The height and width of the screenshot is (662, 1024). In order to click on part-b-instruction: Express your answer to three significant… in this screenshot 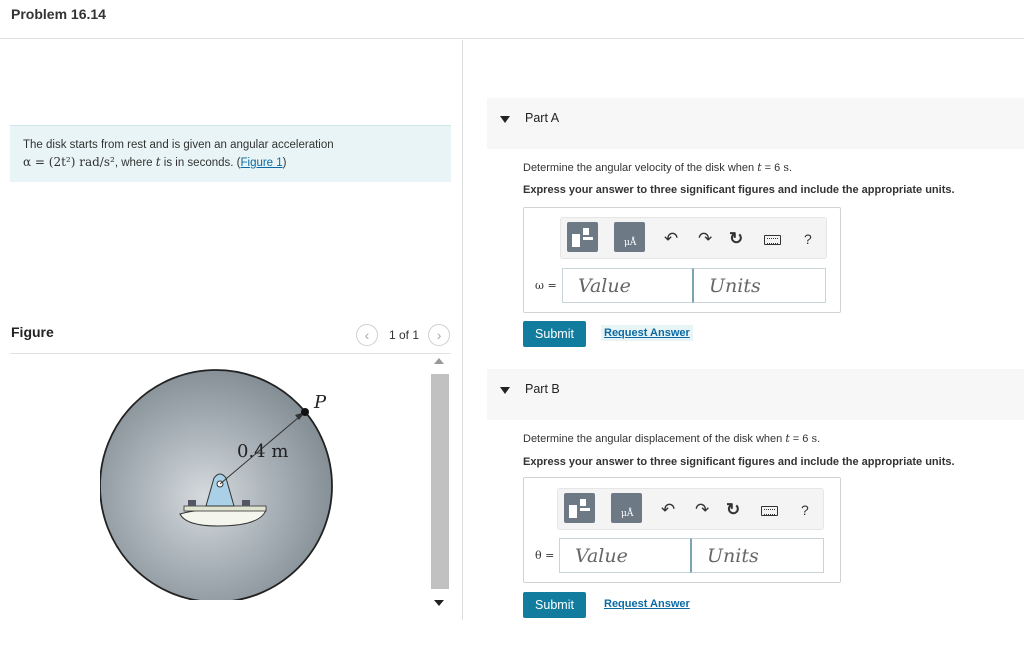, I will do `click(739, 462)`.